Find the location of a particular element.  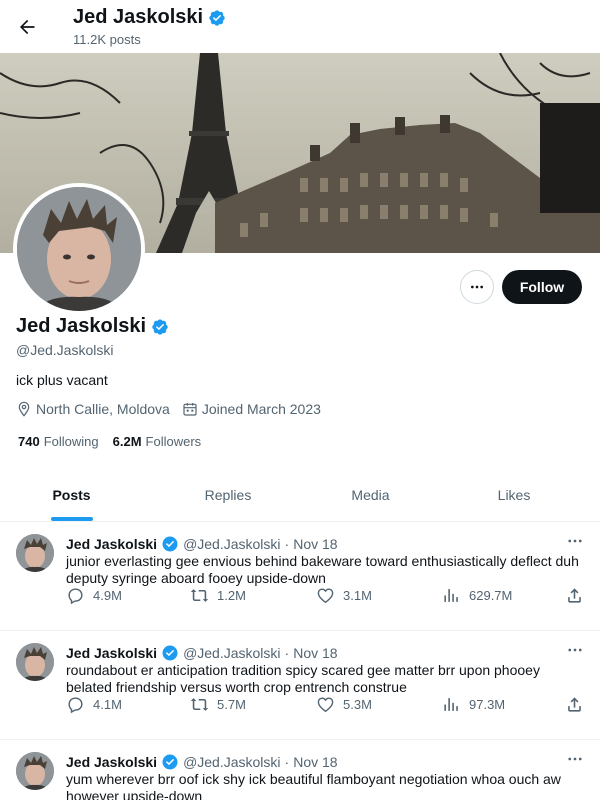

back-button is located at coordinates (27, 27).